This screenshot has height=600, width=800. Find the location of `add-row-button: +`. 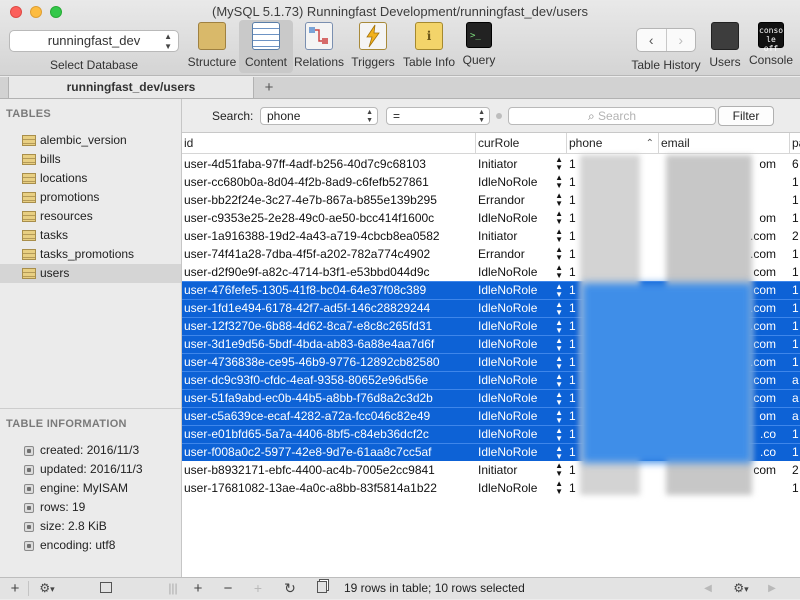

add-row-button: + is located at coordinates (198, 588).